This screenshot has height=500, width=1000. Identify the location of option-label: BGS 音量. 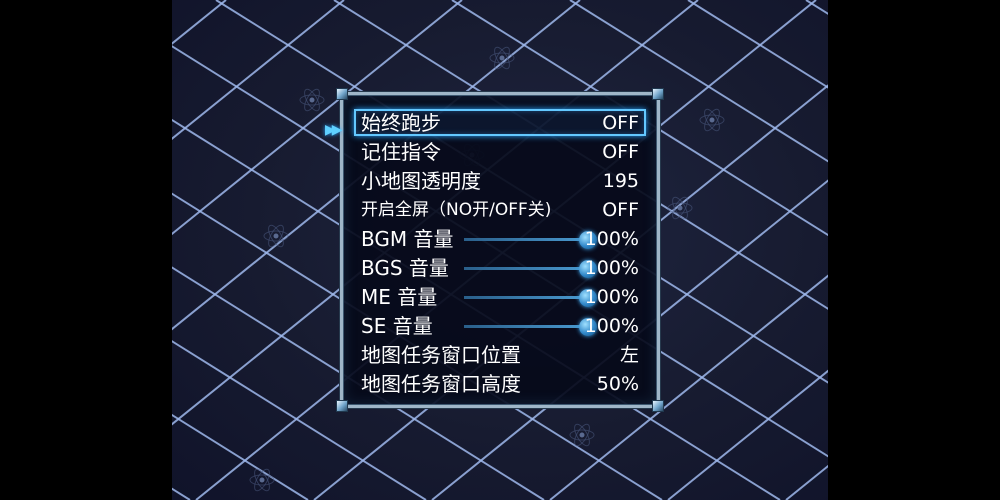
(405, 268).